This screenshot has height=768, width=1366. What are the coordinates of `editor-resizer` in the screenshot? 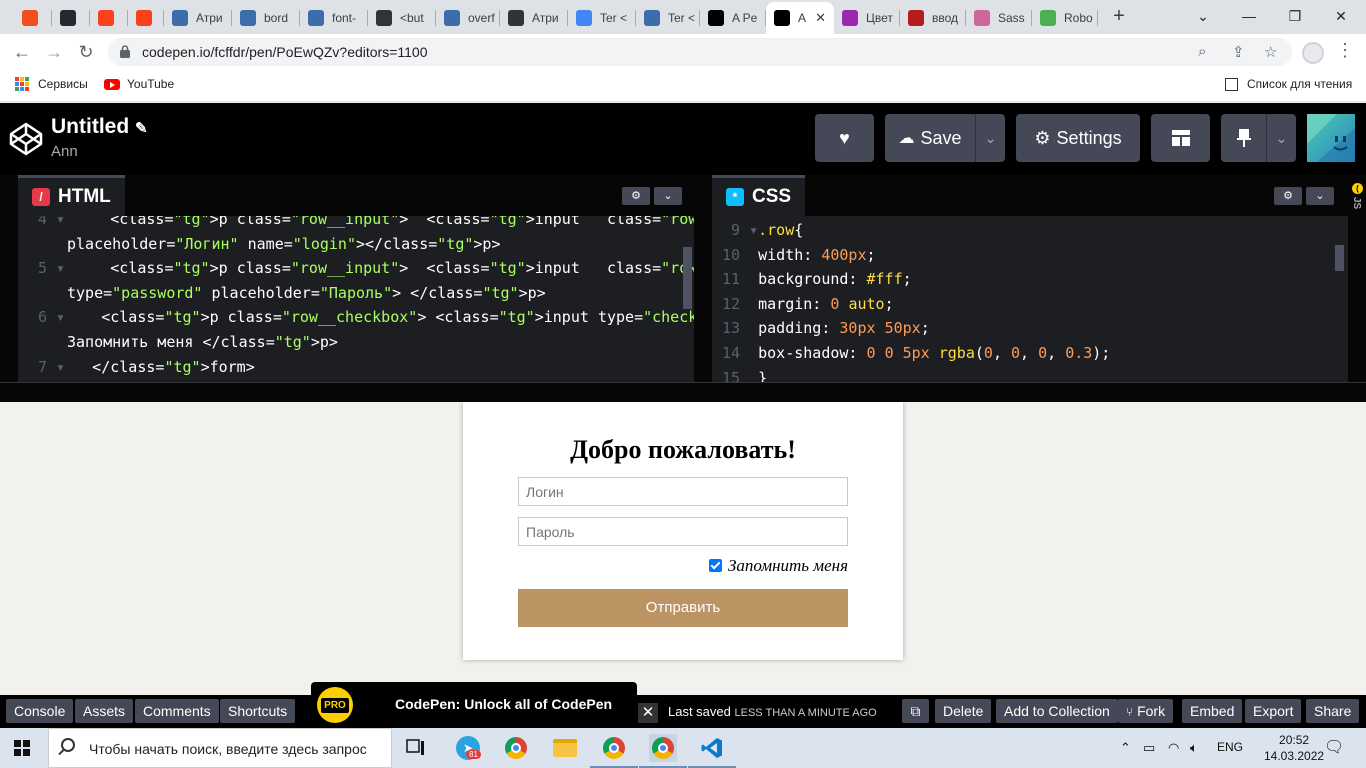 It's located at (683, 392).